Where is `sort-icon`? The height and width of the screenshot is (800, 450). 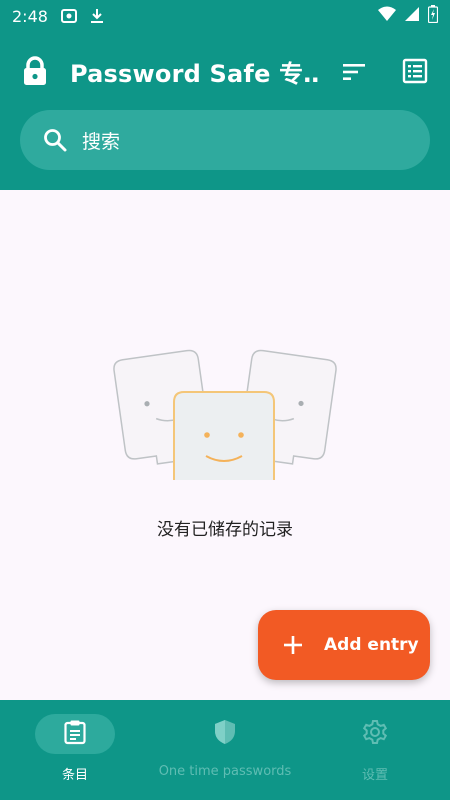
sort-icon is located at coordinates (354, 72).